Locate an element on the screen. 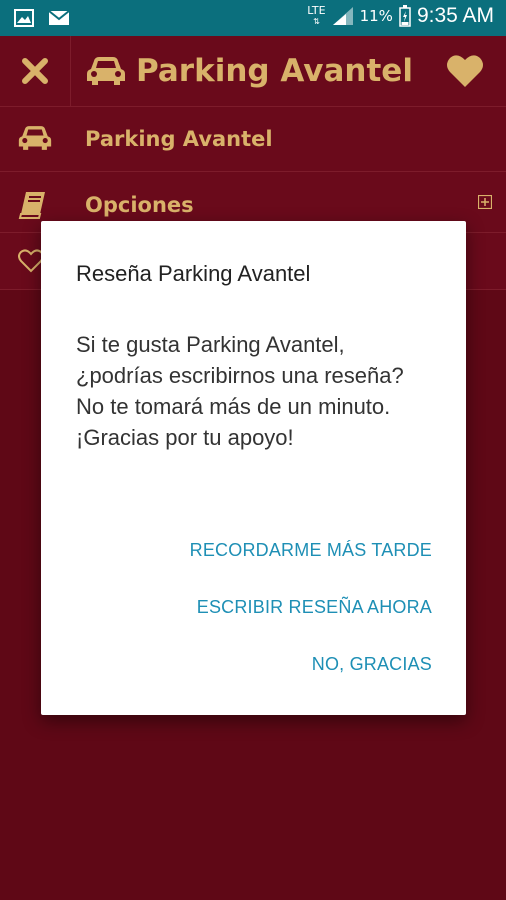  app-bar: Parking Avantel is located at coordinates (253, 71).